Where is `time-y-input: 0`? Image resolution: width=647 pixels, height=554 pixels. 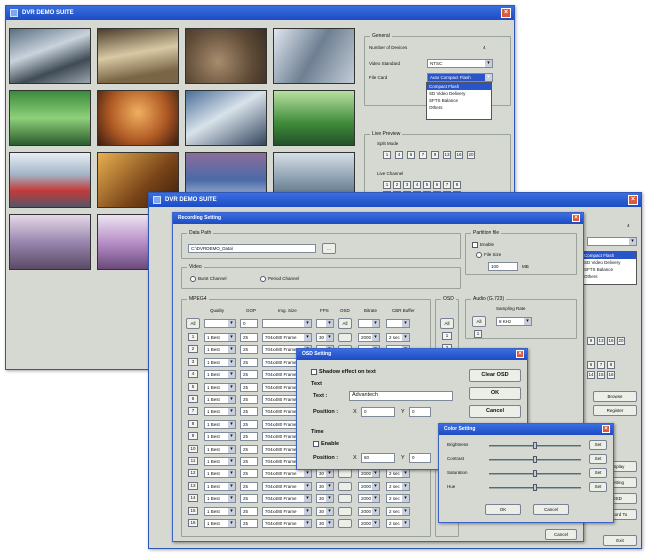
time-y-input: 0 is located at coordinates (420, 458).